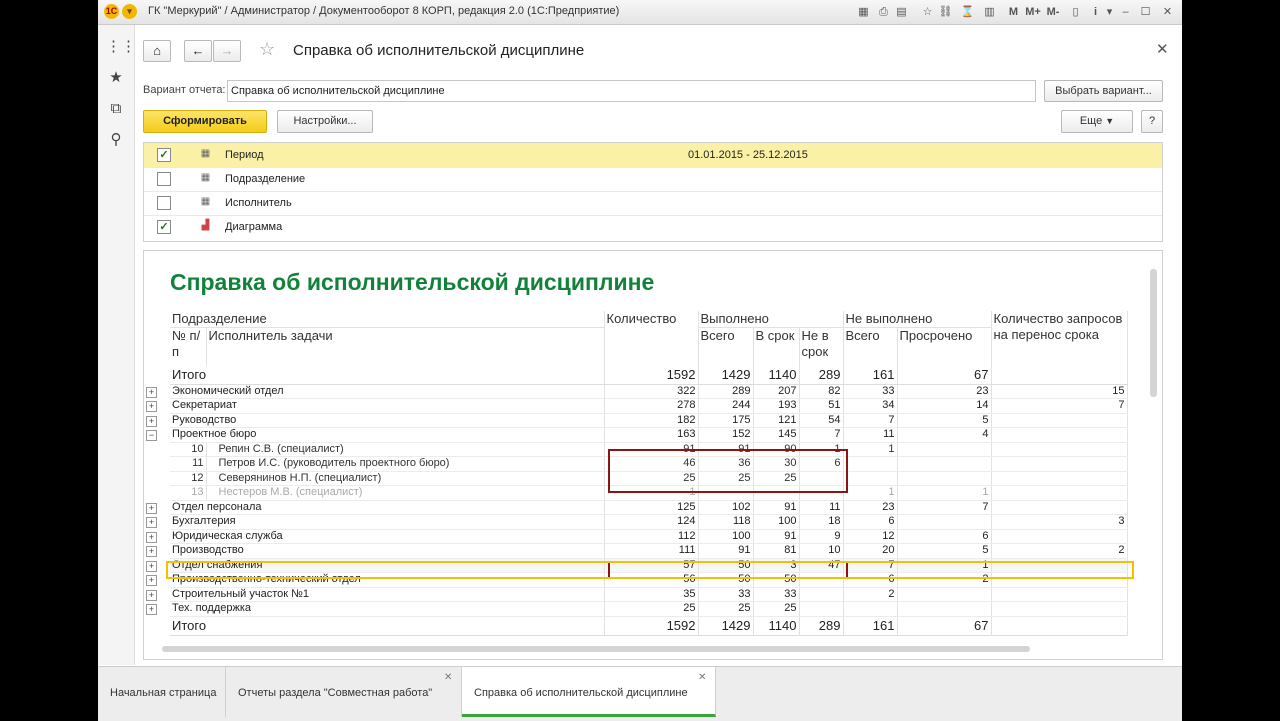 This screenshot has height=721, width=1280. I want to click on info-icon: i, so click(1095, 12).